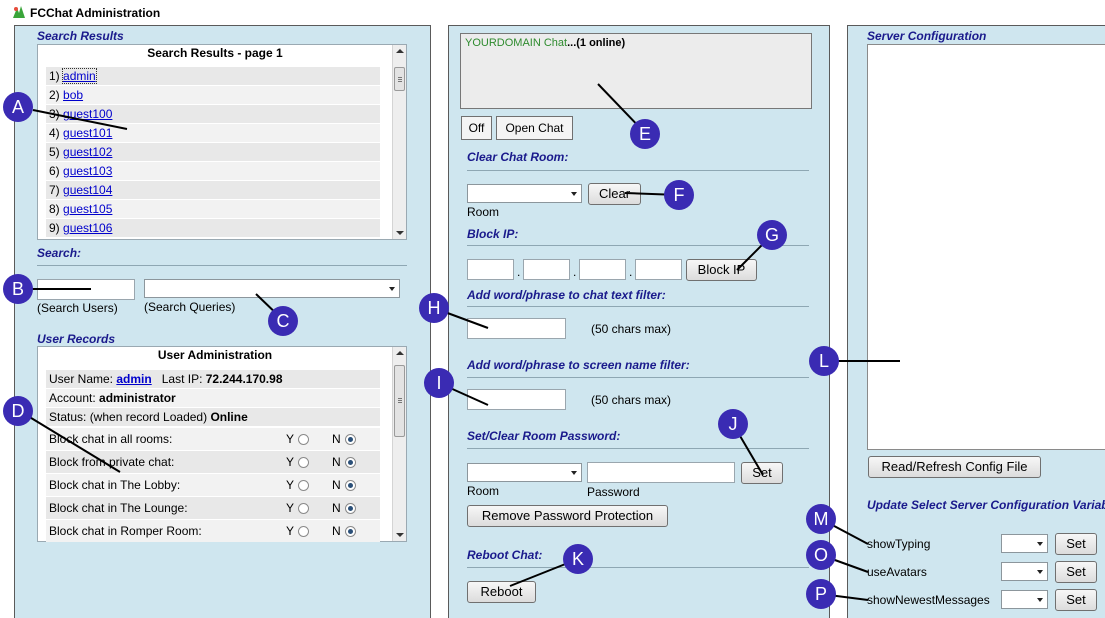 The height and width of the screenshot is (618, 1105). Describe the element at coordinates (69, 441) in the screenshot. I see `callout-line-d` at that location.